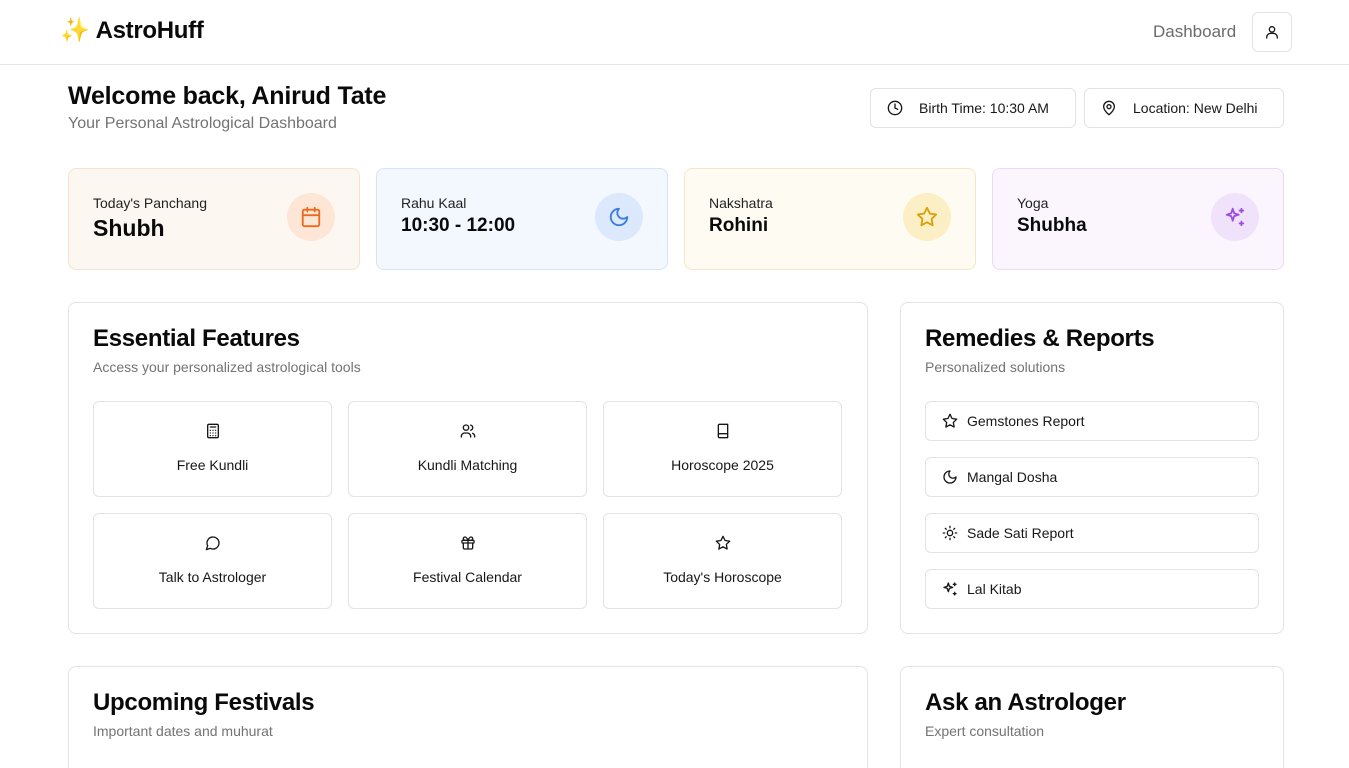 The image size is (1349, 768). Describe the element at coordinates (723, 431) in the screenshot. I see `book-icon` at that location.